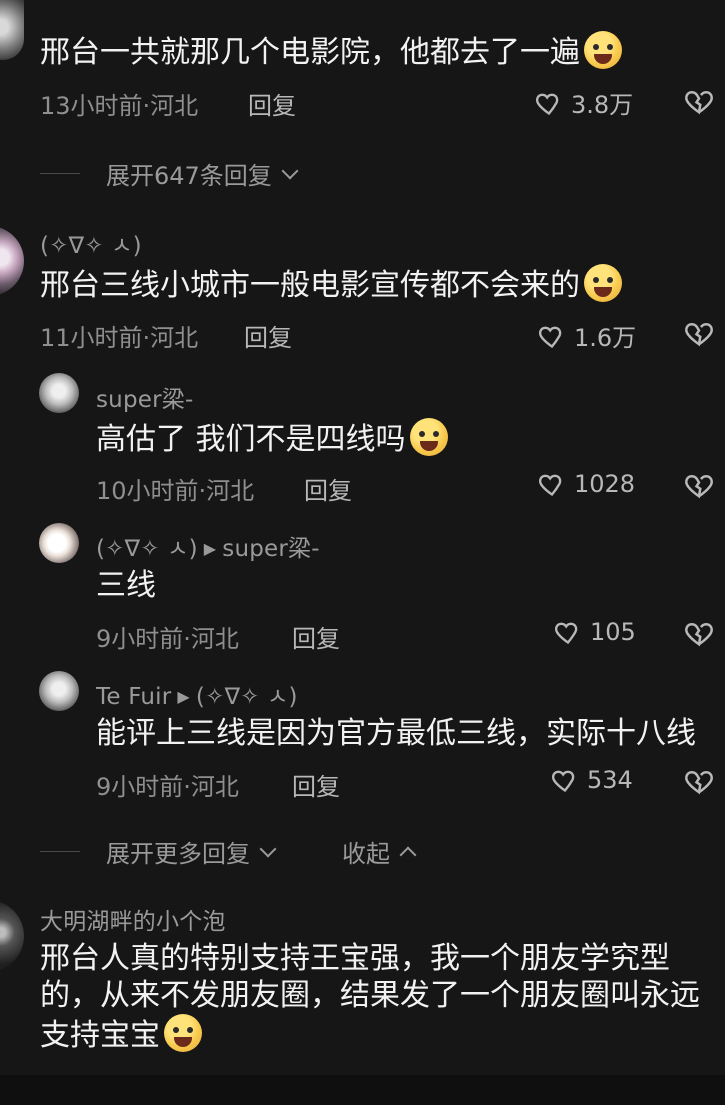  Describe the element at coordinates (119, 338) in the screenshot. I see `comment-time-location: 11小时前·河北` at that location.